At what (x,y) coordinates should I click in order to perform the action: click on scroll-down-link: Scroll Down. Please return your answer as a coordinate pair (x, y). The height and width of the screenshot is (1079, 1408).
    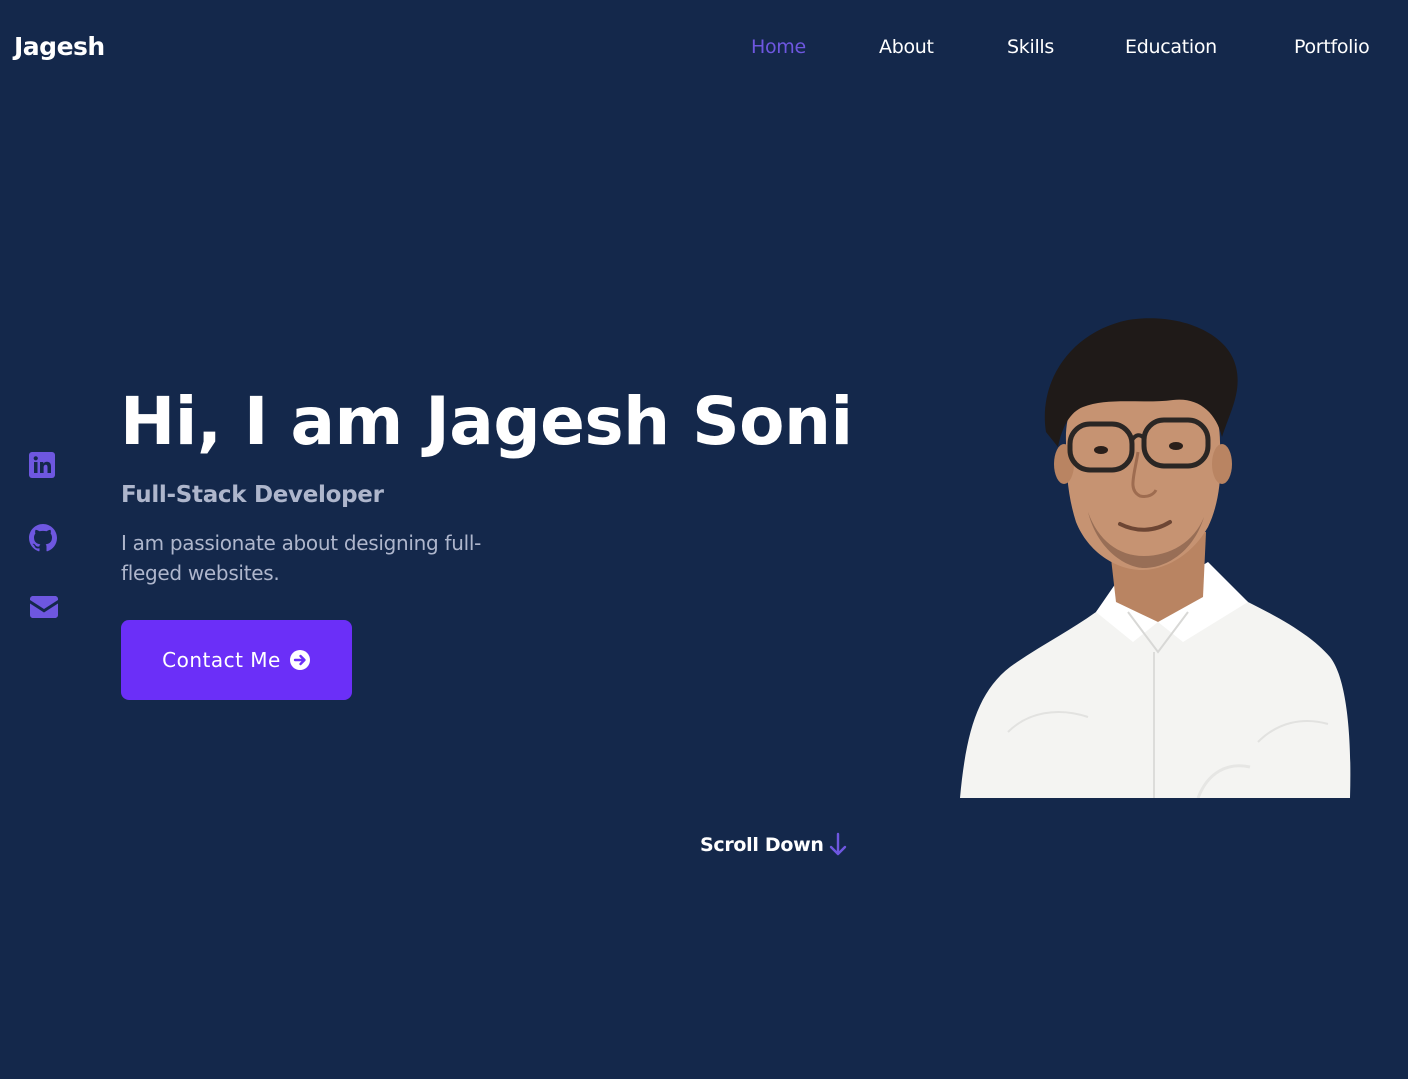
    Looking at the image, I should click on (774, 845).